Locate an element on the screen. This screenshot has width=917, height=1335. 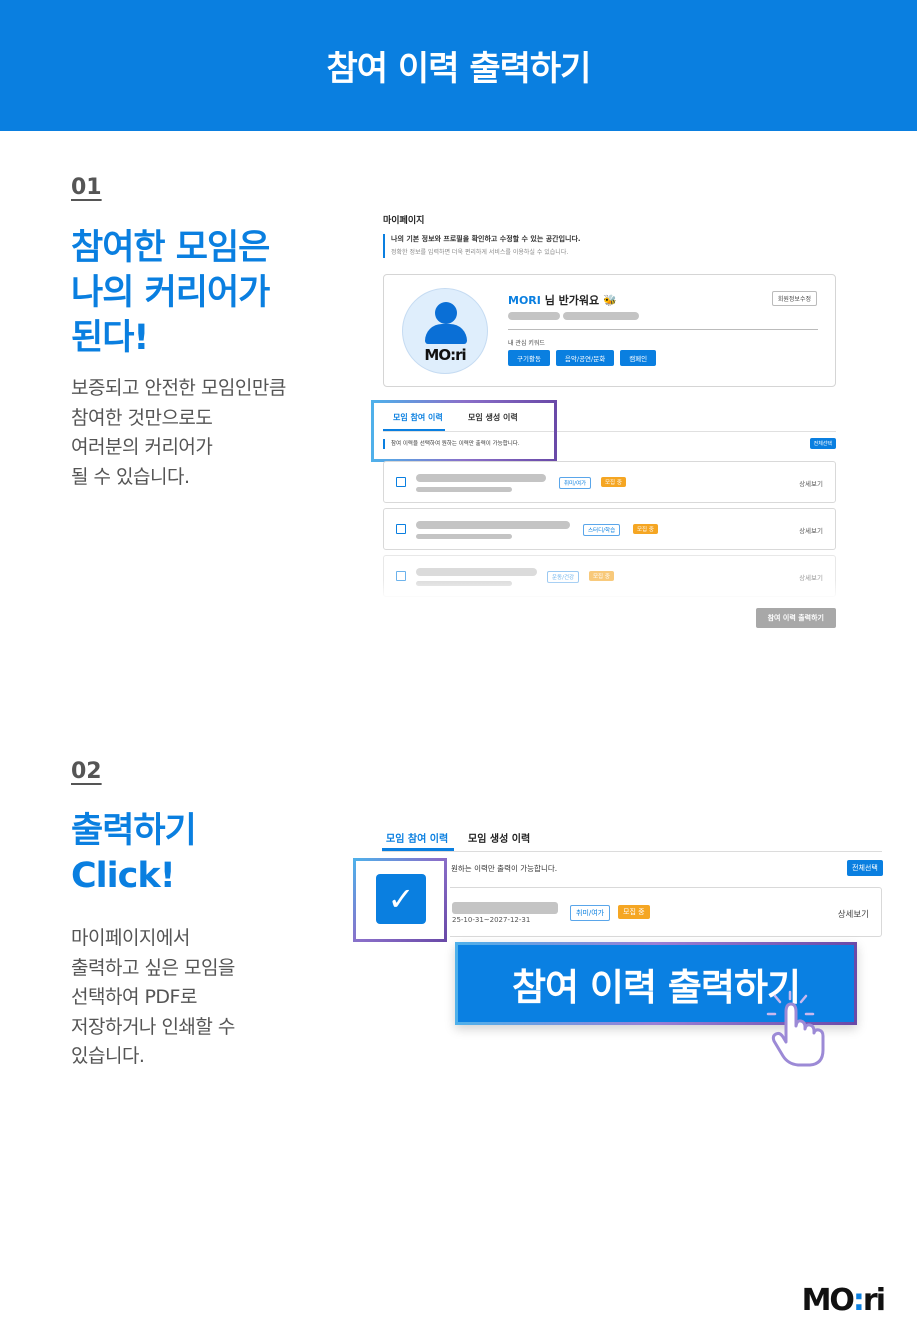
keyword-tag: 음악/공연/문화 is located at coordinates (585, 358).